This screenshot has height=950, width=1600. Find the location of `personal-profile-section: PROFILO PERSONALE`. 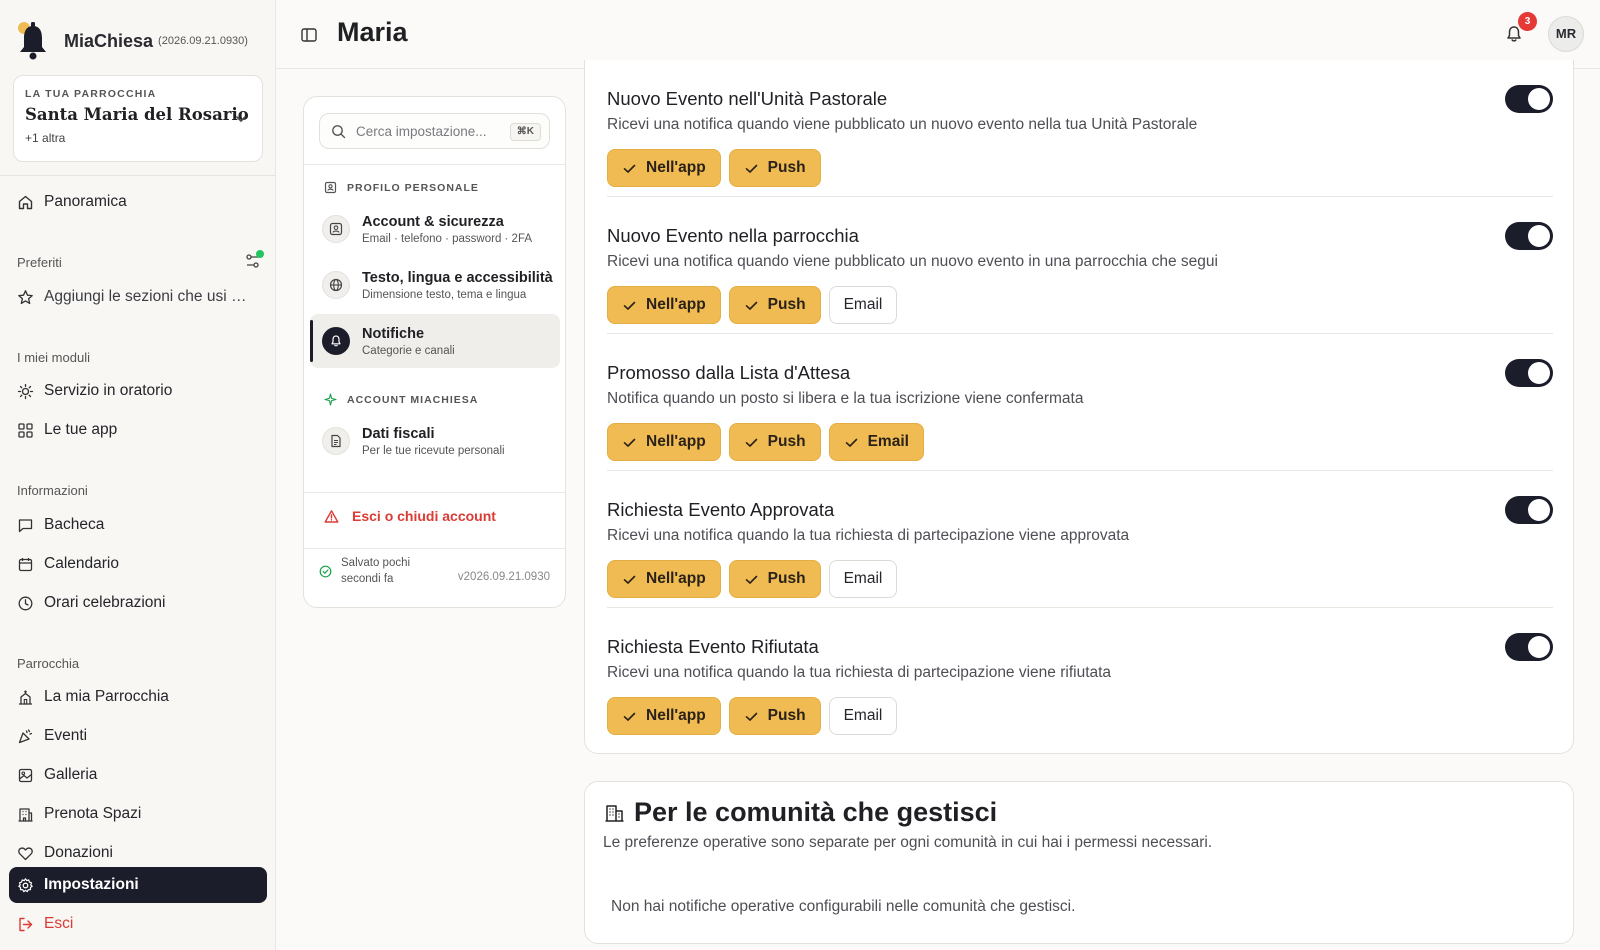

personal-profile-section: PROFILO PERSONALE is located at coordinates (401, 187).